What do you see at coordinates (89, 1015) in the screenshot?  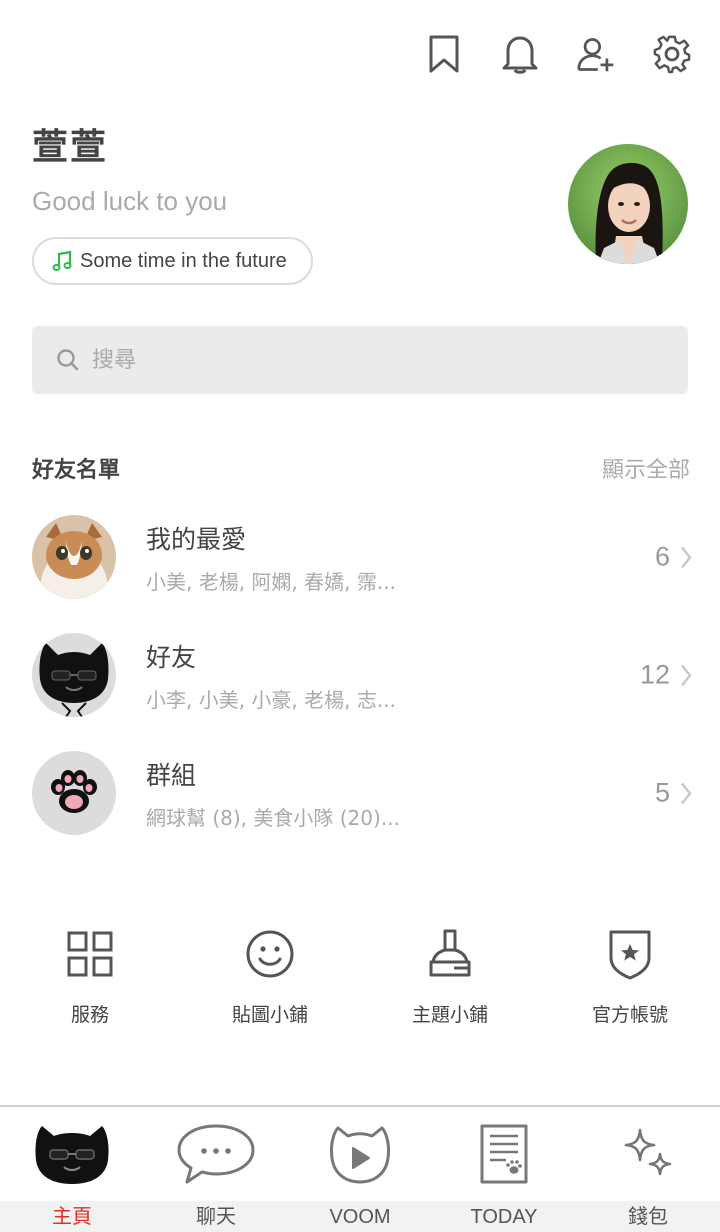 I see `shortcut-label: 服務` at bounding box center [89, 1015].